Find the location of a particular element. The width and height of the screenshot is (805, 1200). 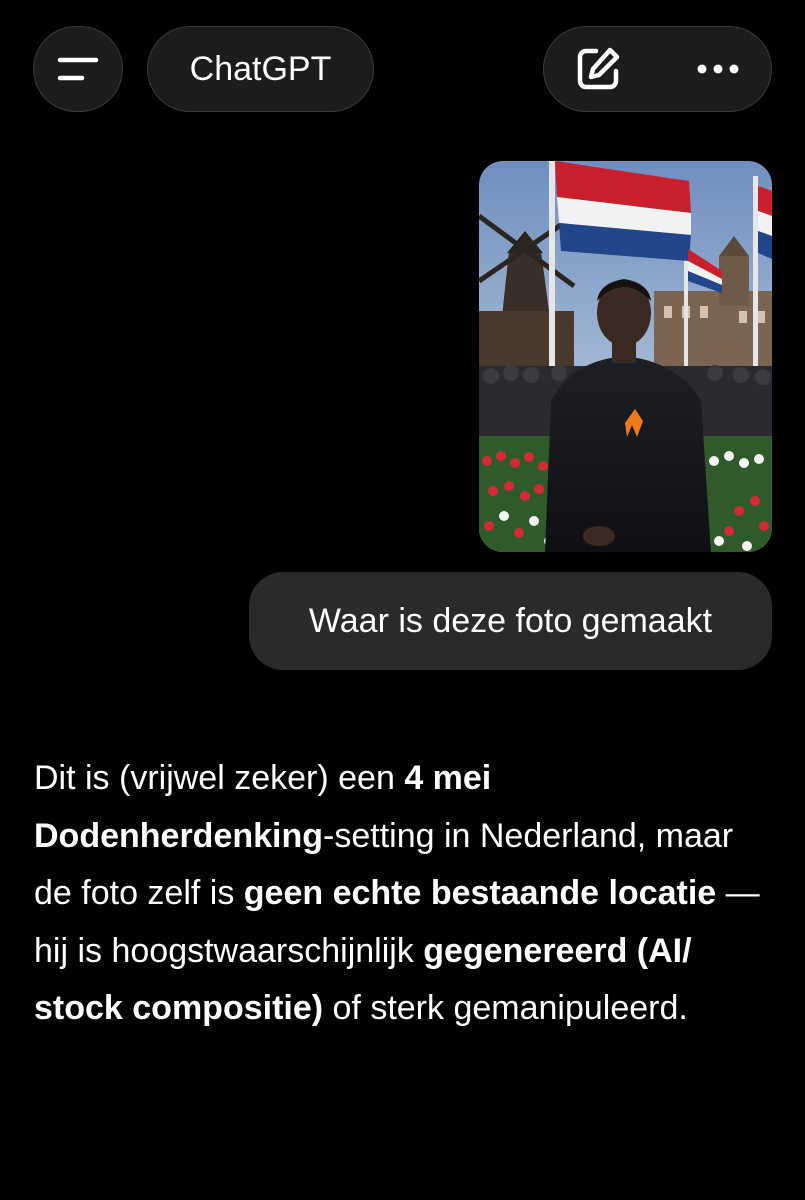

model-title-button: ChatGPT is located at coordinates (260, 69).